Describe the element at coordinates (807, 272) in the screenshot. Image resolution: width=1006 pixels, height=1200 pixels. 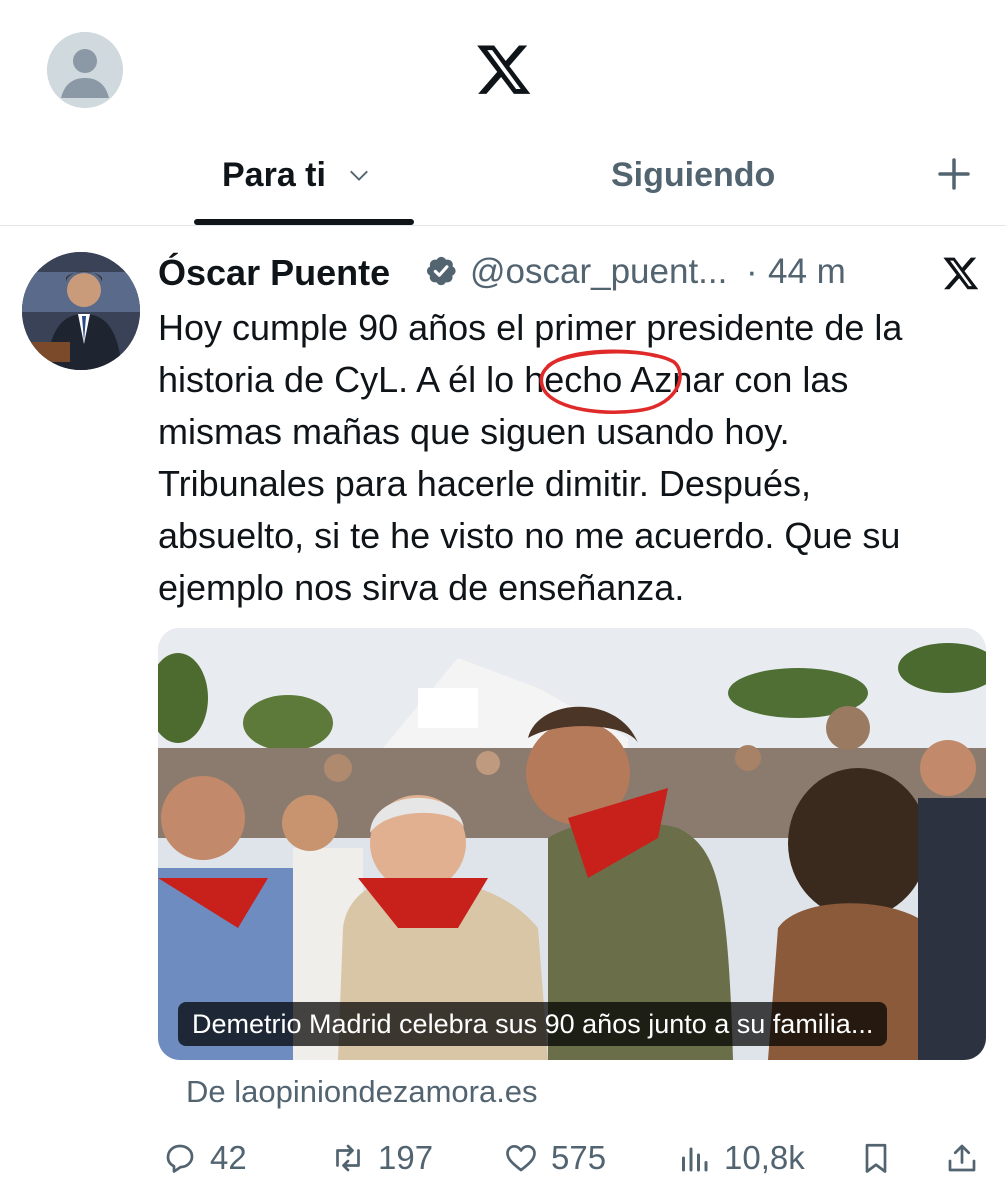
I see `tweet-timestamp: 44 m` at that location.